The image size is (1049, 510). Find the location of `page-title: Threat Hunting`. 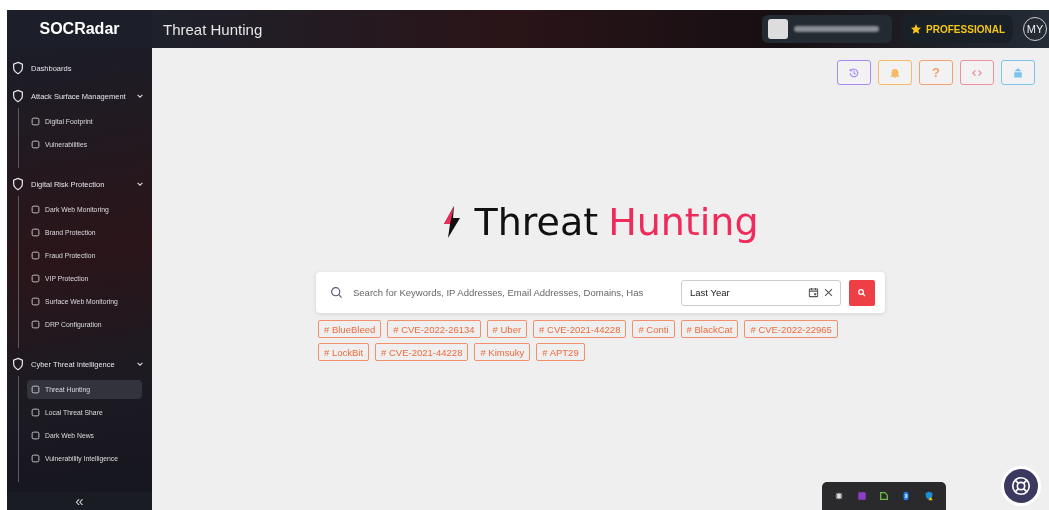

page-title: Threat Hunting is located at coordinates (213, 29).